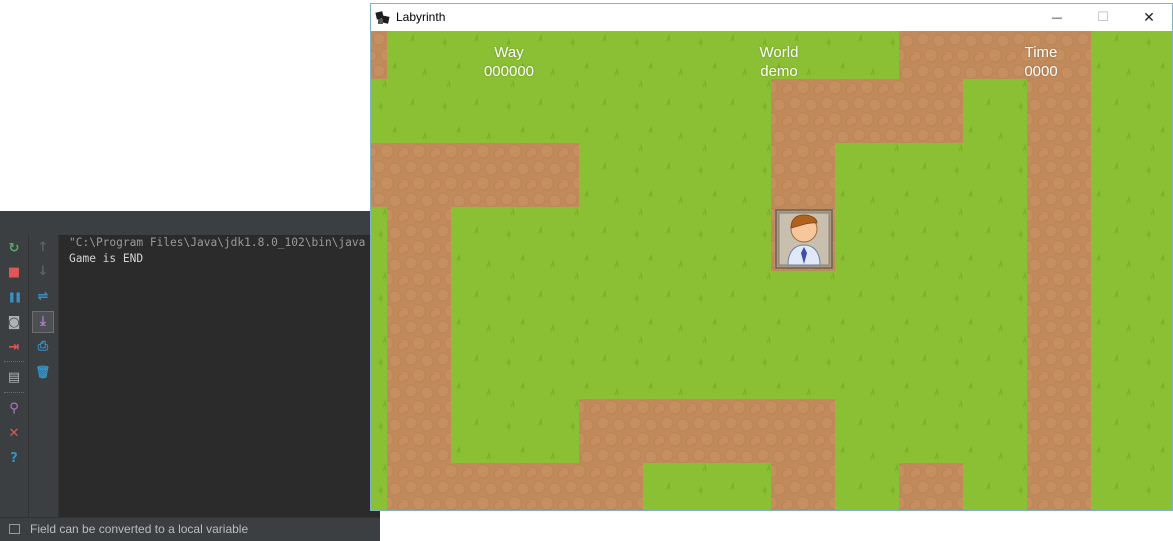 The width and height of the screenshot is (1173, 541). I want to click on window-title-bar: Labyrinth — ☐ ✕, so click(771, 17).